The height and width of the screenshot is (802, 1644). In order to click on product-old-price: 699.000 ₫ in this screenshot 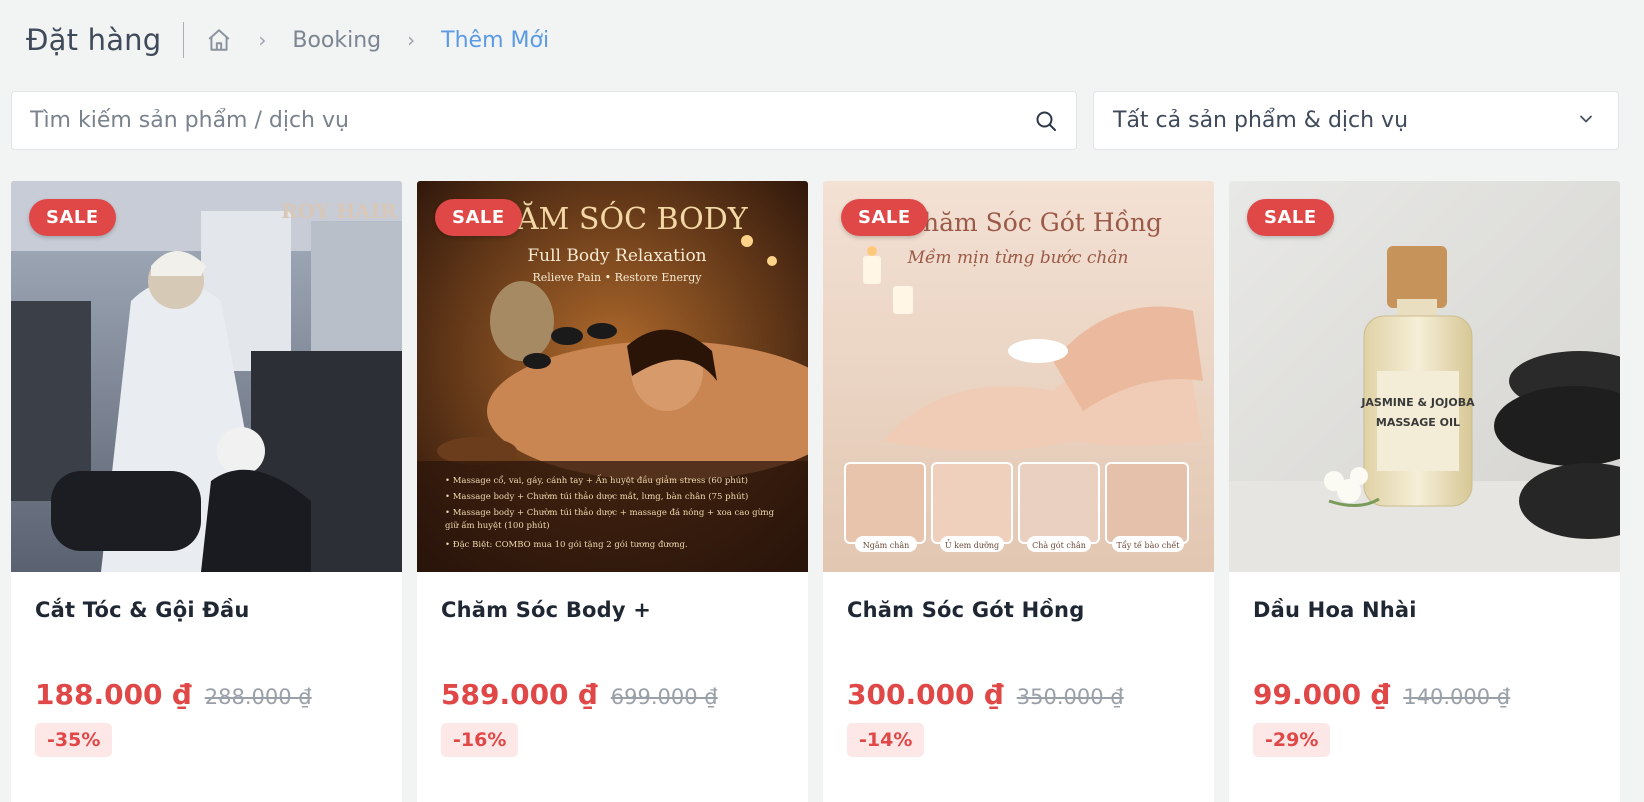, I will do `click(664, 697)`.